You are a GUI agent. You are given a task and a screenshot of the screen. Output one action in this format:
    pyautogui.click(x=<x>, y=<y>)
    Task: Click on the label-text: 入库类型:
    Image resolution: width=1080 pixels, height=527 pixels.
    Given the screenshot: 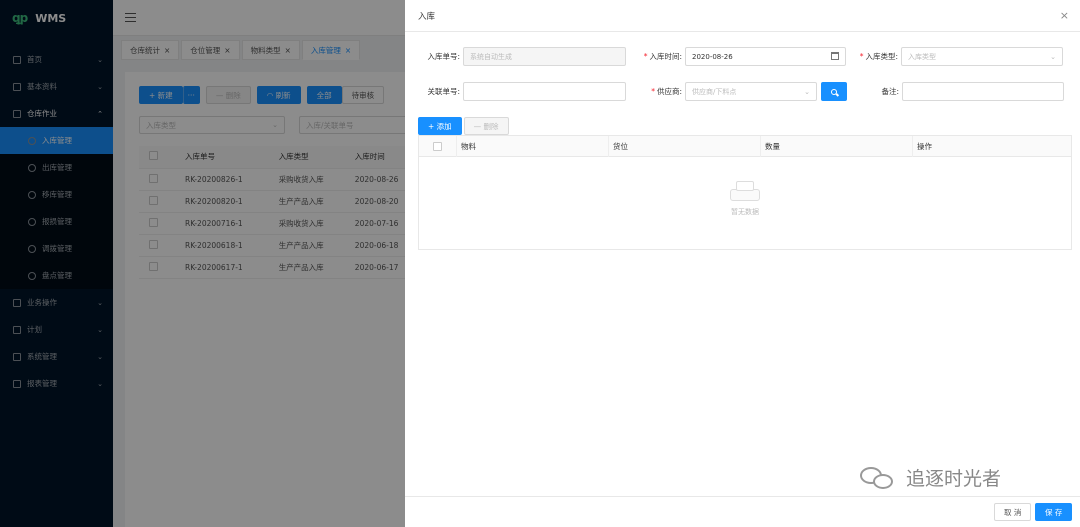 What is the action you would take?
    pyautogui.click(x=881, y=56)
    